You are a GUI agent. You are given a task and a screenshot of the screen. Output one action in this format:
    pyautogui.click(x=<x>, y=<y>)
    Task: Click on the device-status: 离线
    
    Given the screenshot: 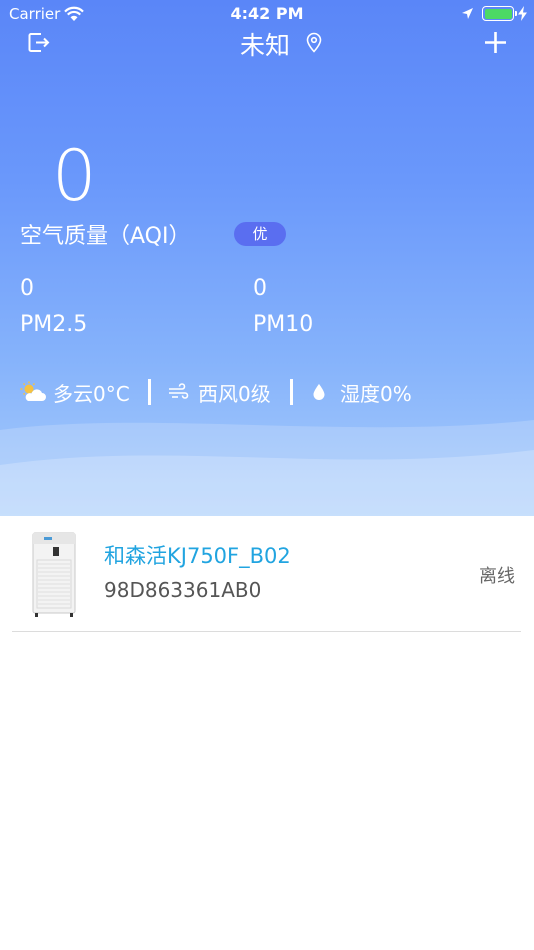 What is the action you would take?
    pyautogui.click(x=497, y=576)
    